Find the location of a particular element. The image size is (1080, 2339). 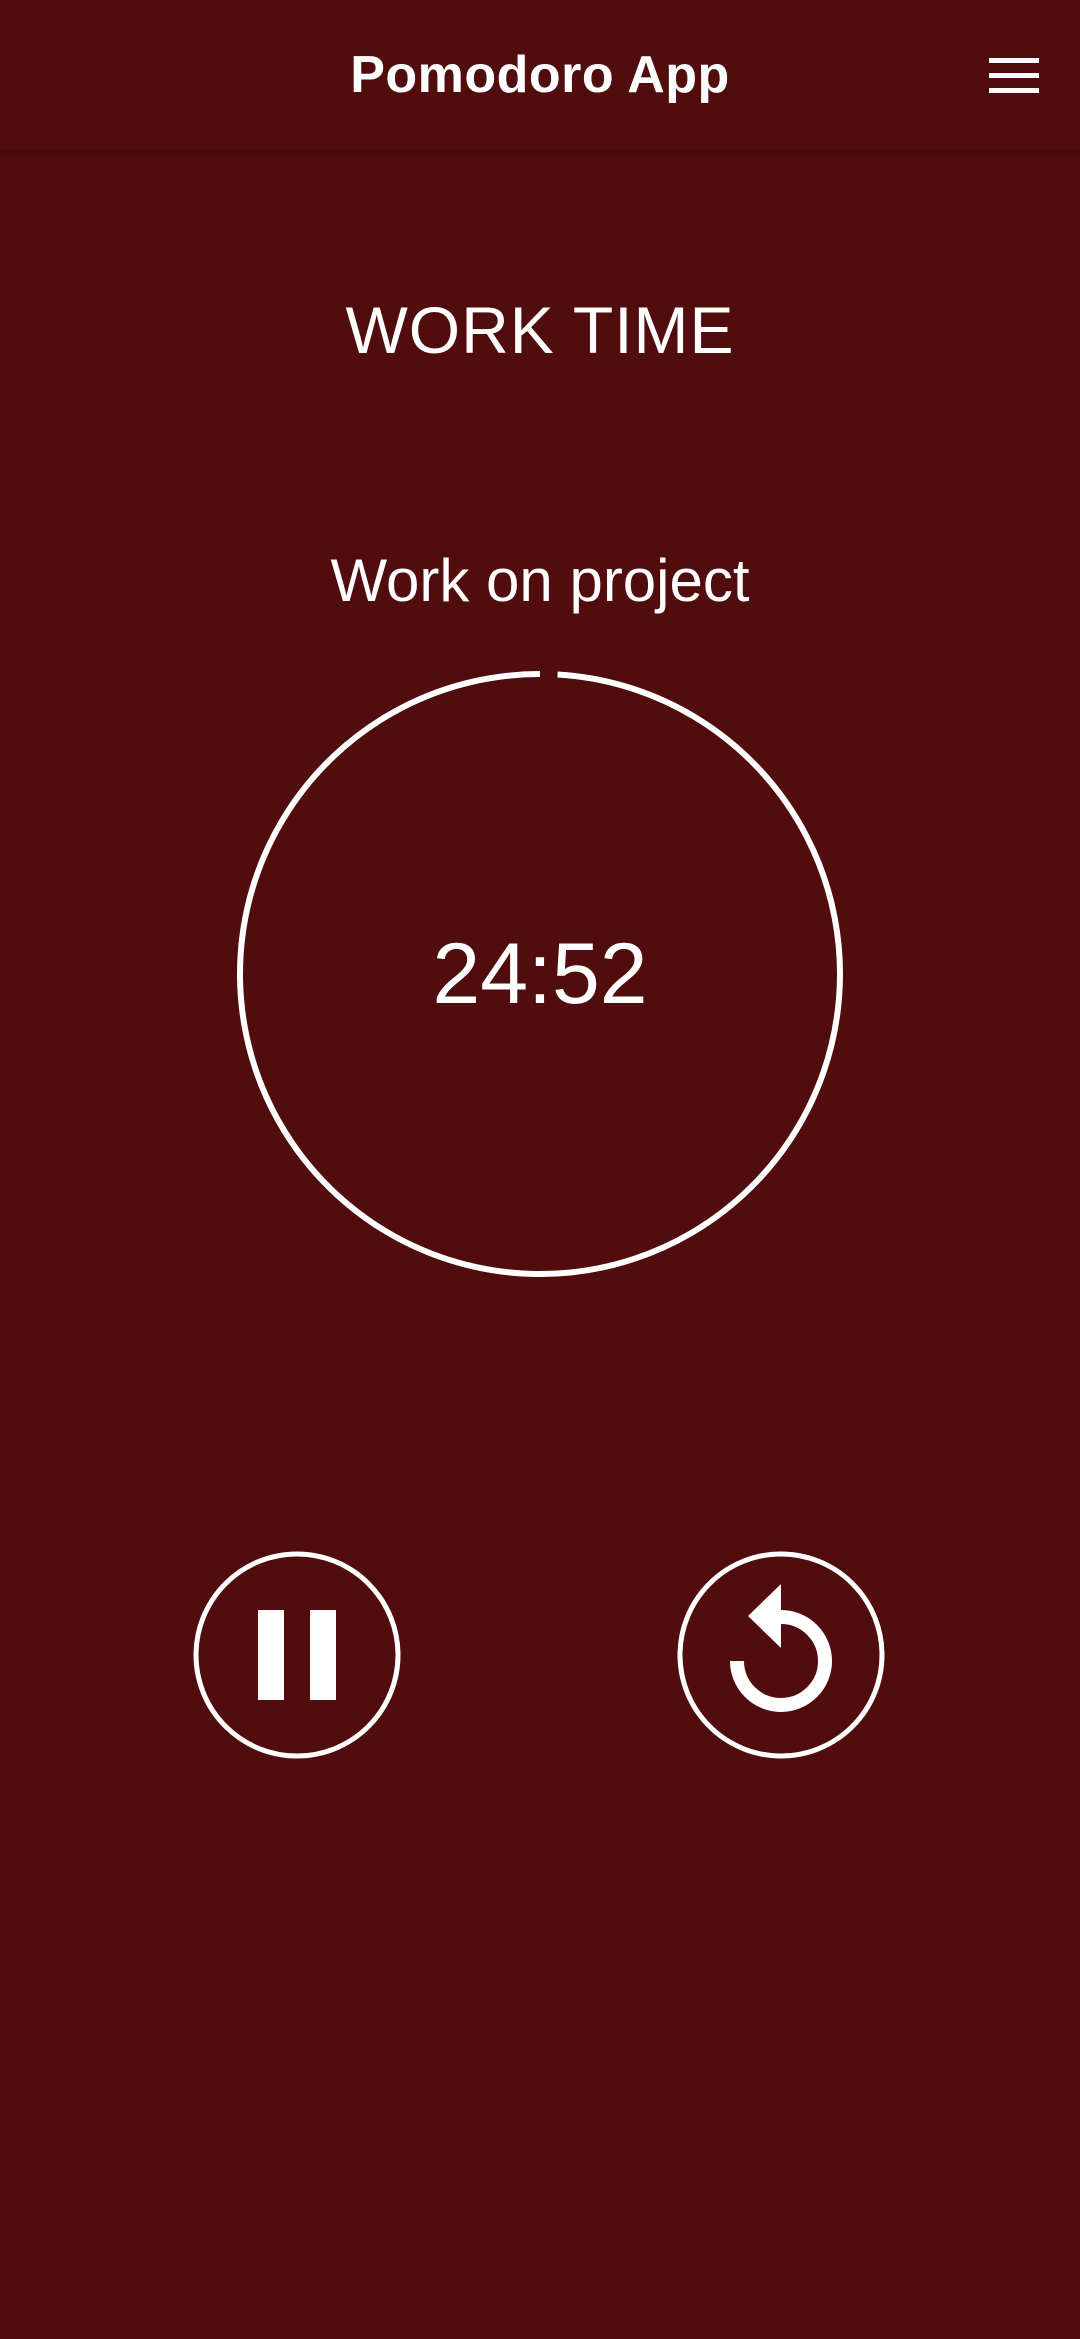

reset-icon is located at coordinates (781, 1648).